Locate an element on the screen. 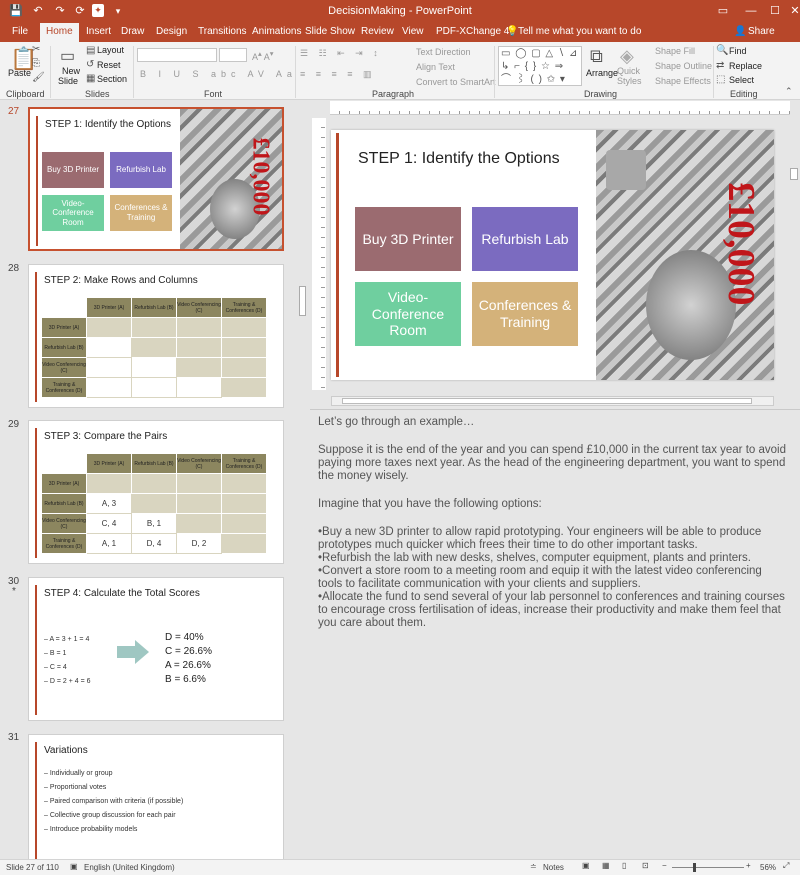 The height and width of the screenshot is (875, 800). option-refurbish-lab: Refurbish Lab is located at coordinates (525, 239).